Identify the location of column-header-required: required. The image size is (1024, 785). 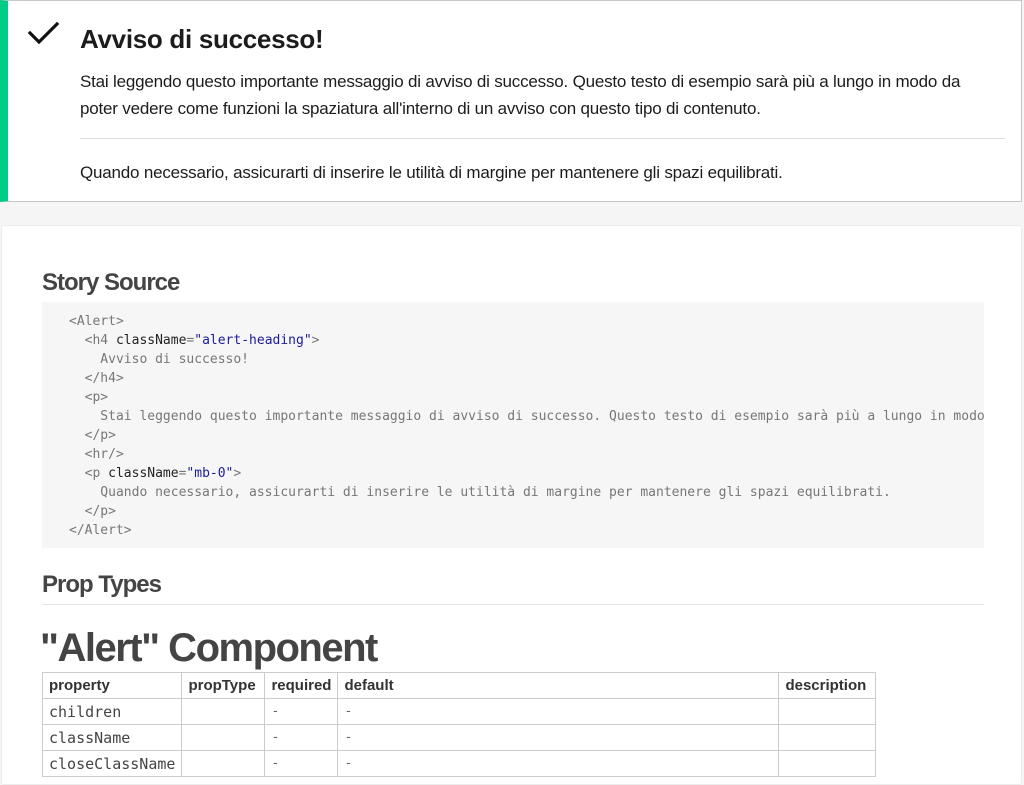
(301, 685).